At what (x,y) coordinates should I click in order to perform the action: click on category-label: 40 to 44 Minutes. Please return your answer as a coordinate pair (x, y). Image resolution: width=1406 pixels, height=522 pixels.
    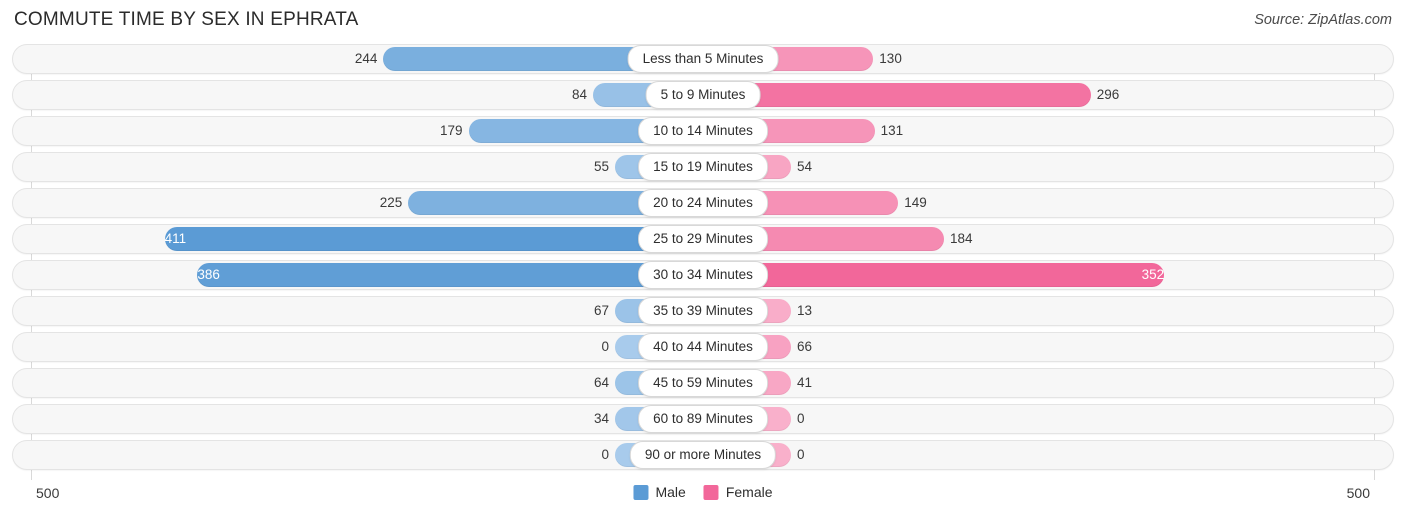
    Looking at the image, I should click on (703, 347).